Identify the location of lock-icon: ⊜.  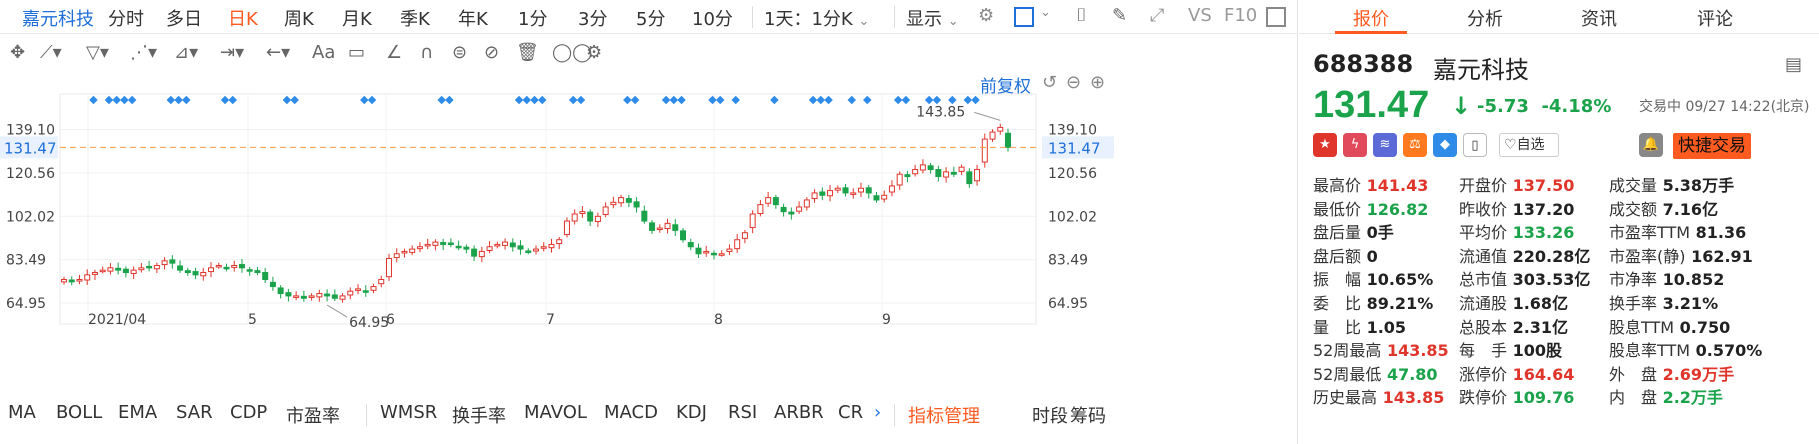
(459, 52).